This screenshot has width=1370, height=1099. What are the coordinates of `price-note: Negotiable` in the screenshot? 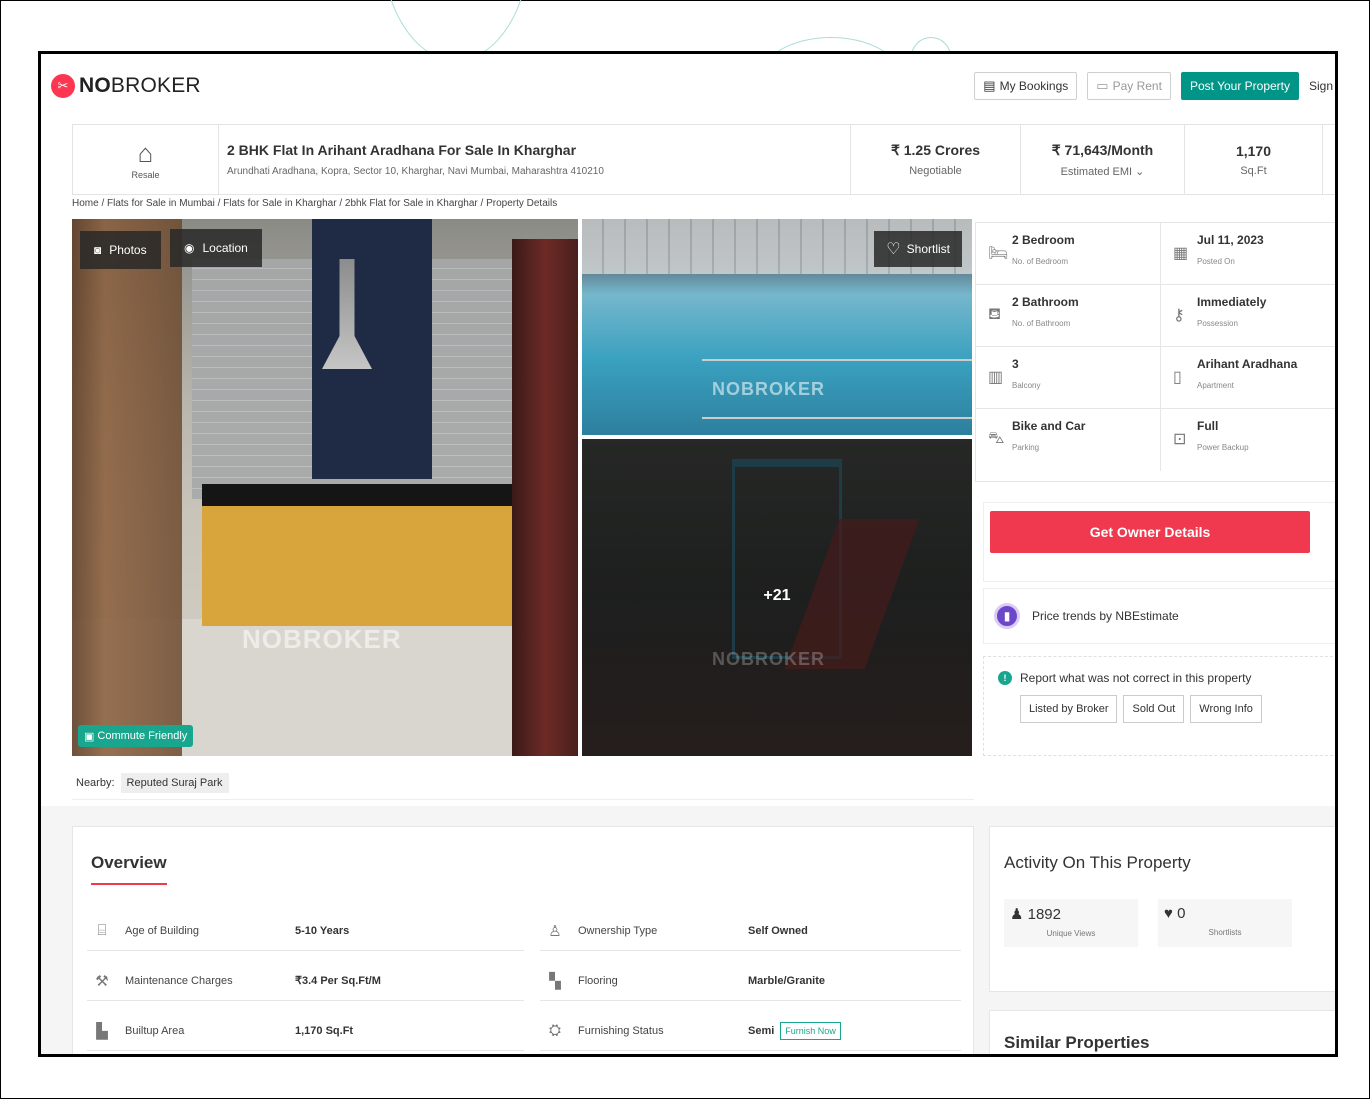 It's located at (935, 171).